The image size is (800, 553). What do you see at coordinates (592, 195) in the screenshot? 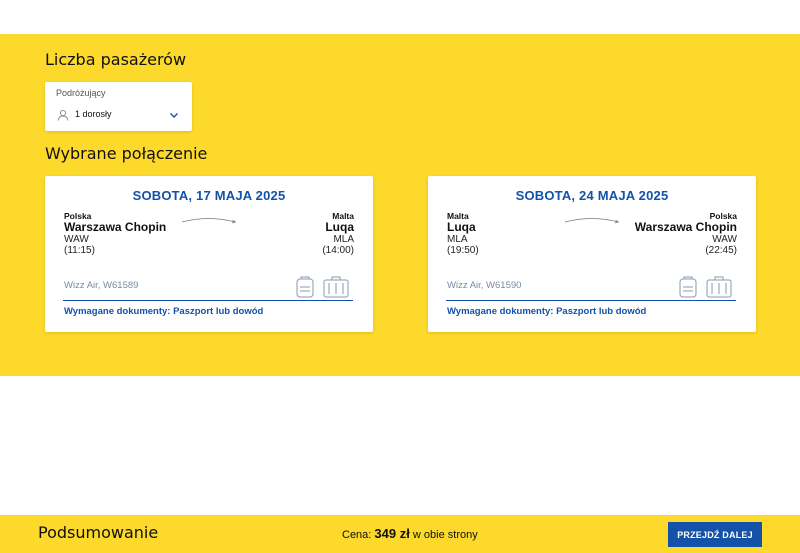
I see `flight-date: SOBOTA, 24 MAJA 2025` at bounding box center [592, 195].